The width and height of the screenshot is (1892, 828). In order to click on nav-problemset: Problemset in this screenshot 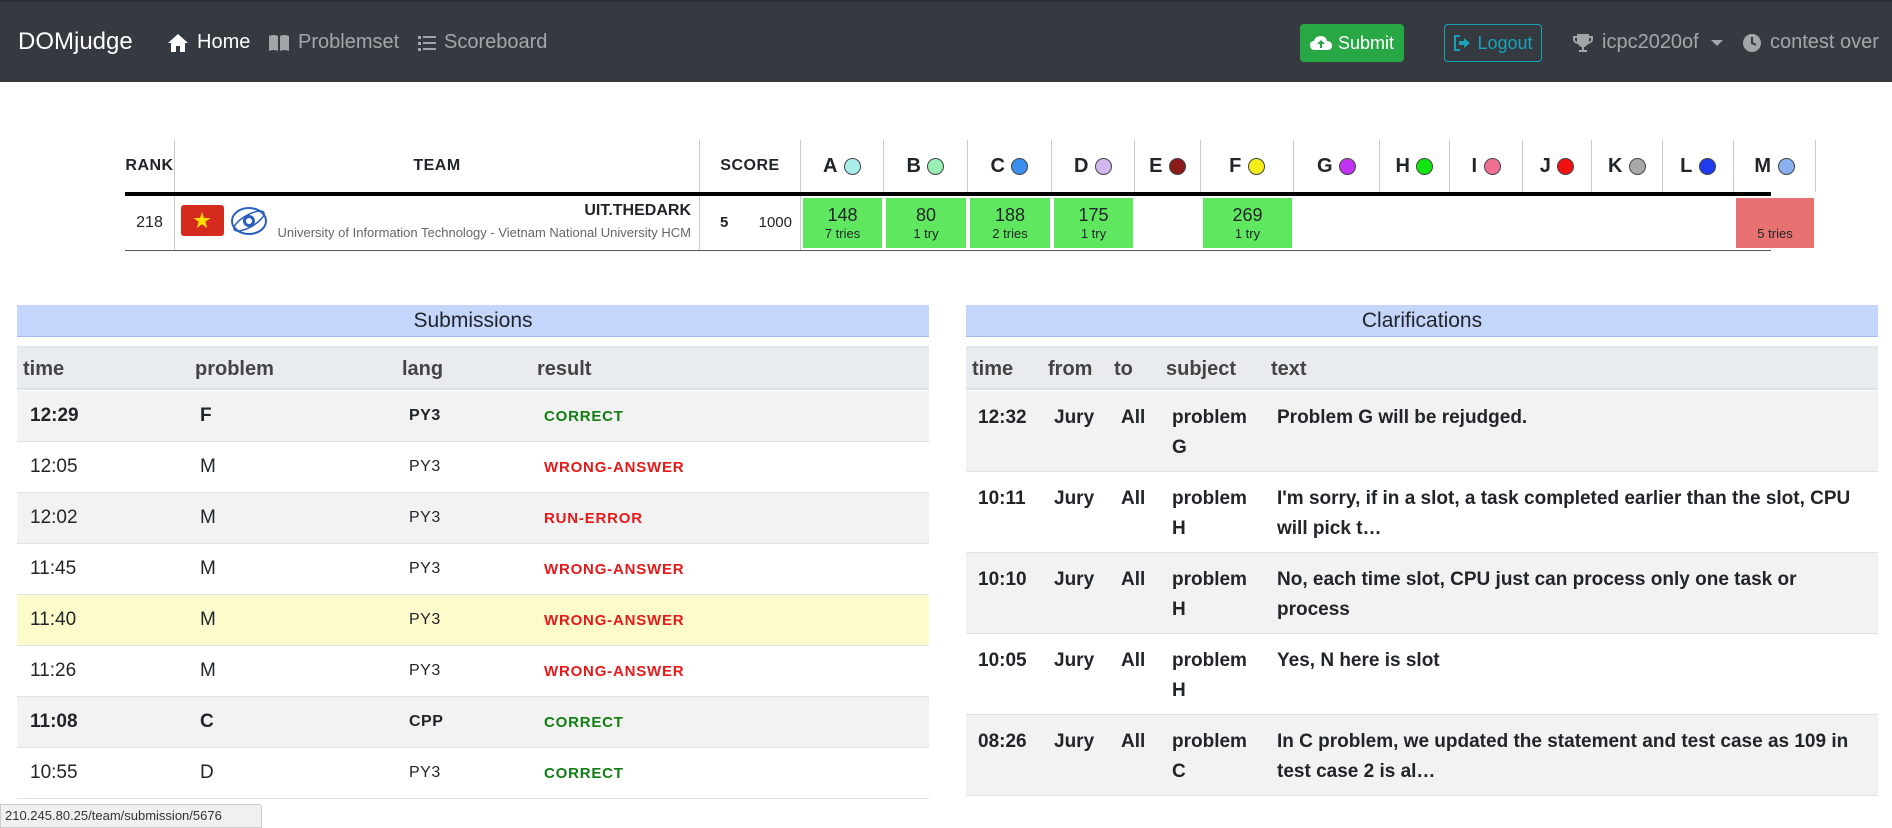, I will do `click(333, 42)`.